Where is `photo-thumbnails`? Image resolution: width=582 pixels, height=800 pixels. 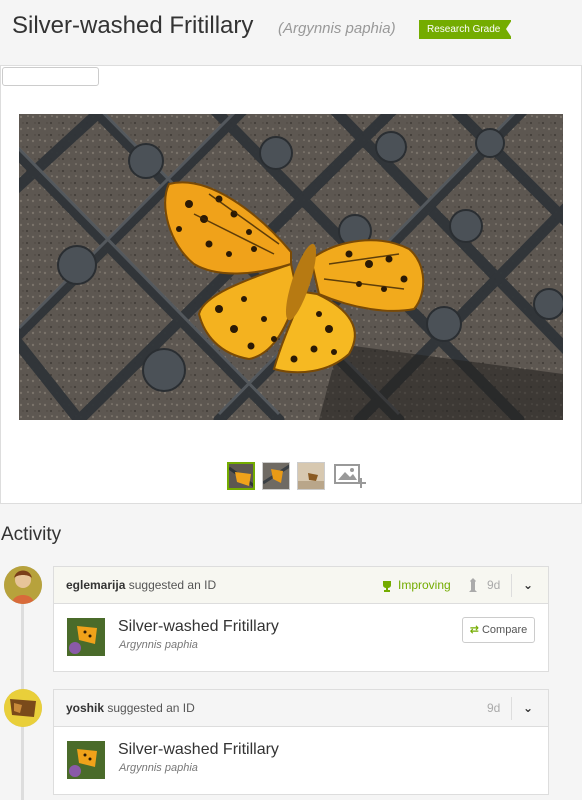
photo-thumbnails is located at coordinates (296, 476).